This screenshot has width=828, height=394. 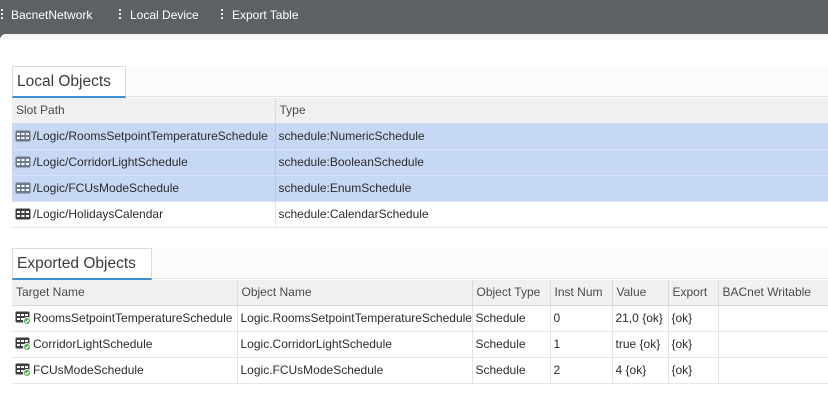 I want to click on exported-objects-tabbar: Exported Objects, so click(x=420, y=264).